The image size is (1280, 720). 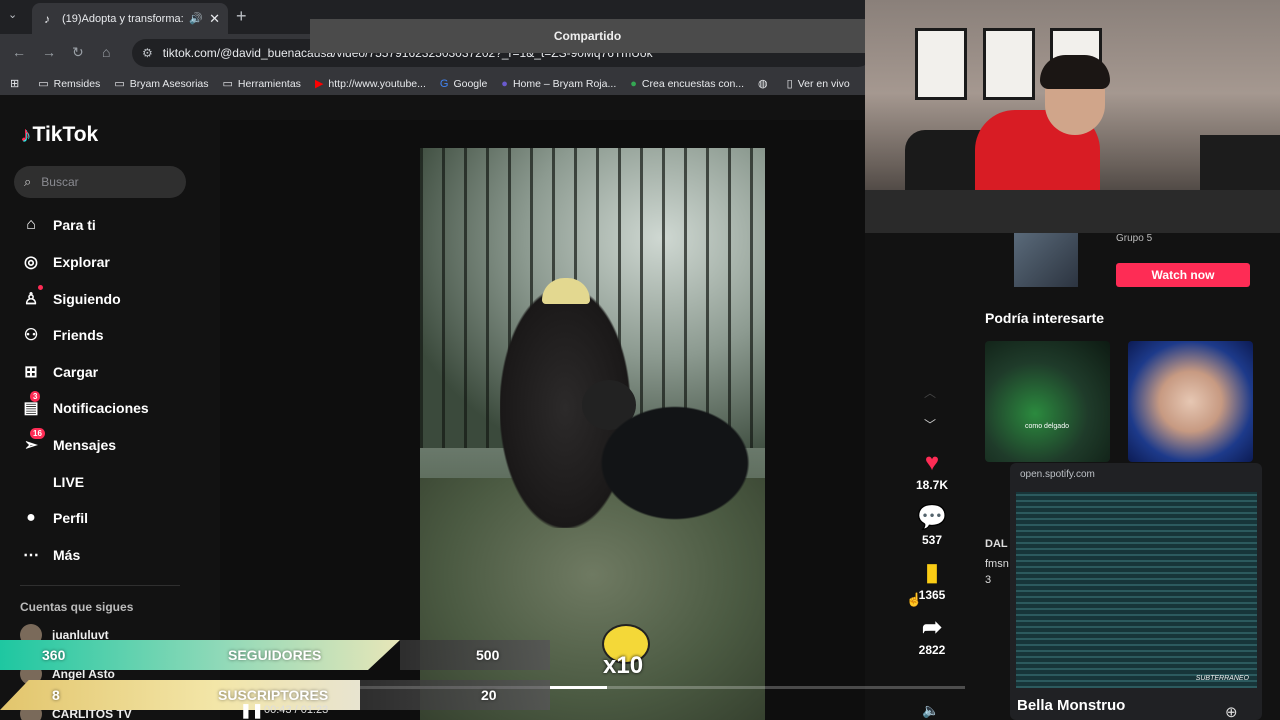 What do you see at coordinates (40, 287) in the screenshot?
I see `unread-dot` at bounding box center [40, 287].